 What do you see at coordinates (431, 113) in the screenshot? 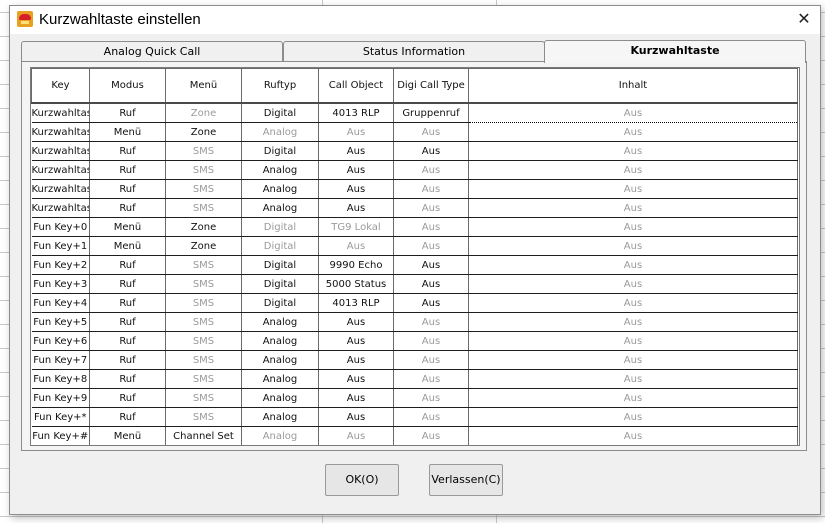
I see `cell-digi-call-type: Gruppenruf` at bounding box center [431, 113].